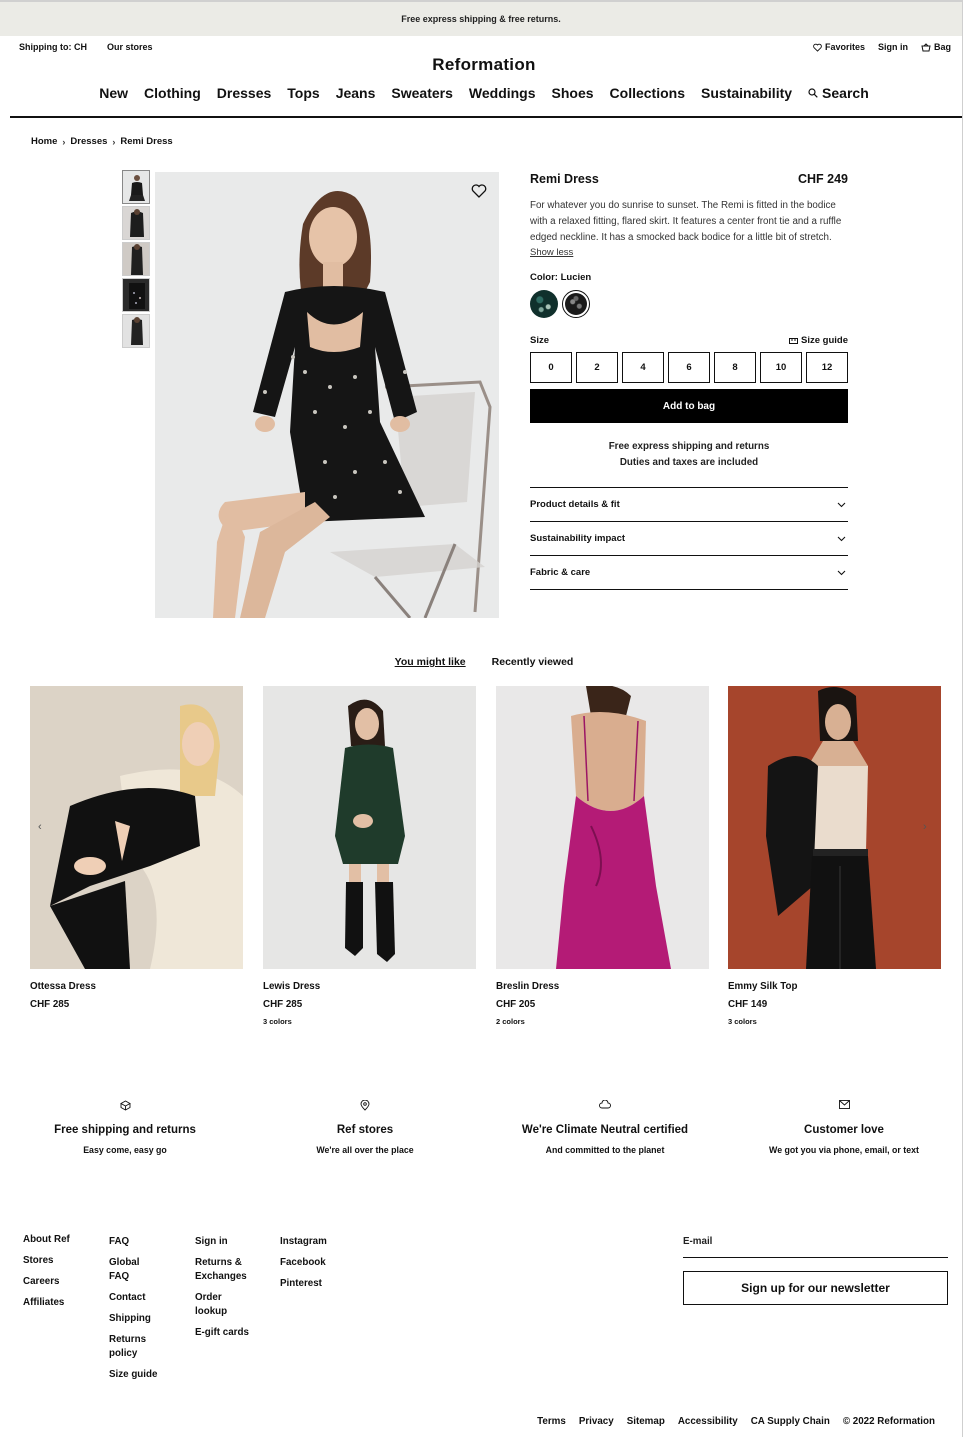 The height and width of the screenshot is (1437, 968). What do you see at coordinates (53, 47) in the screenshot?
I see `shipping-to-link: Shipping to: CH` at bounding box center [53, 47].